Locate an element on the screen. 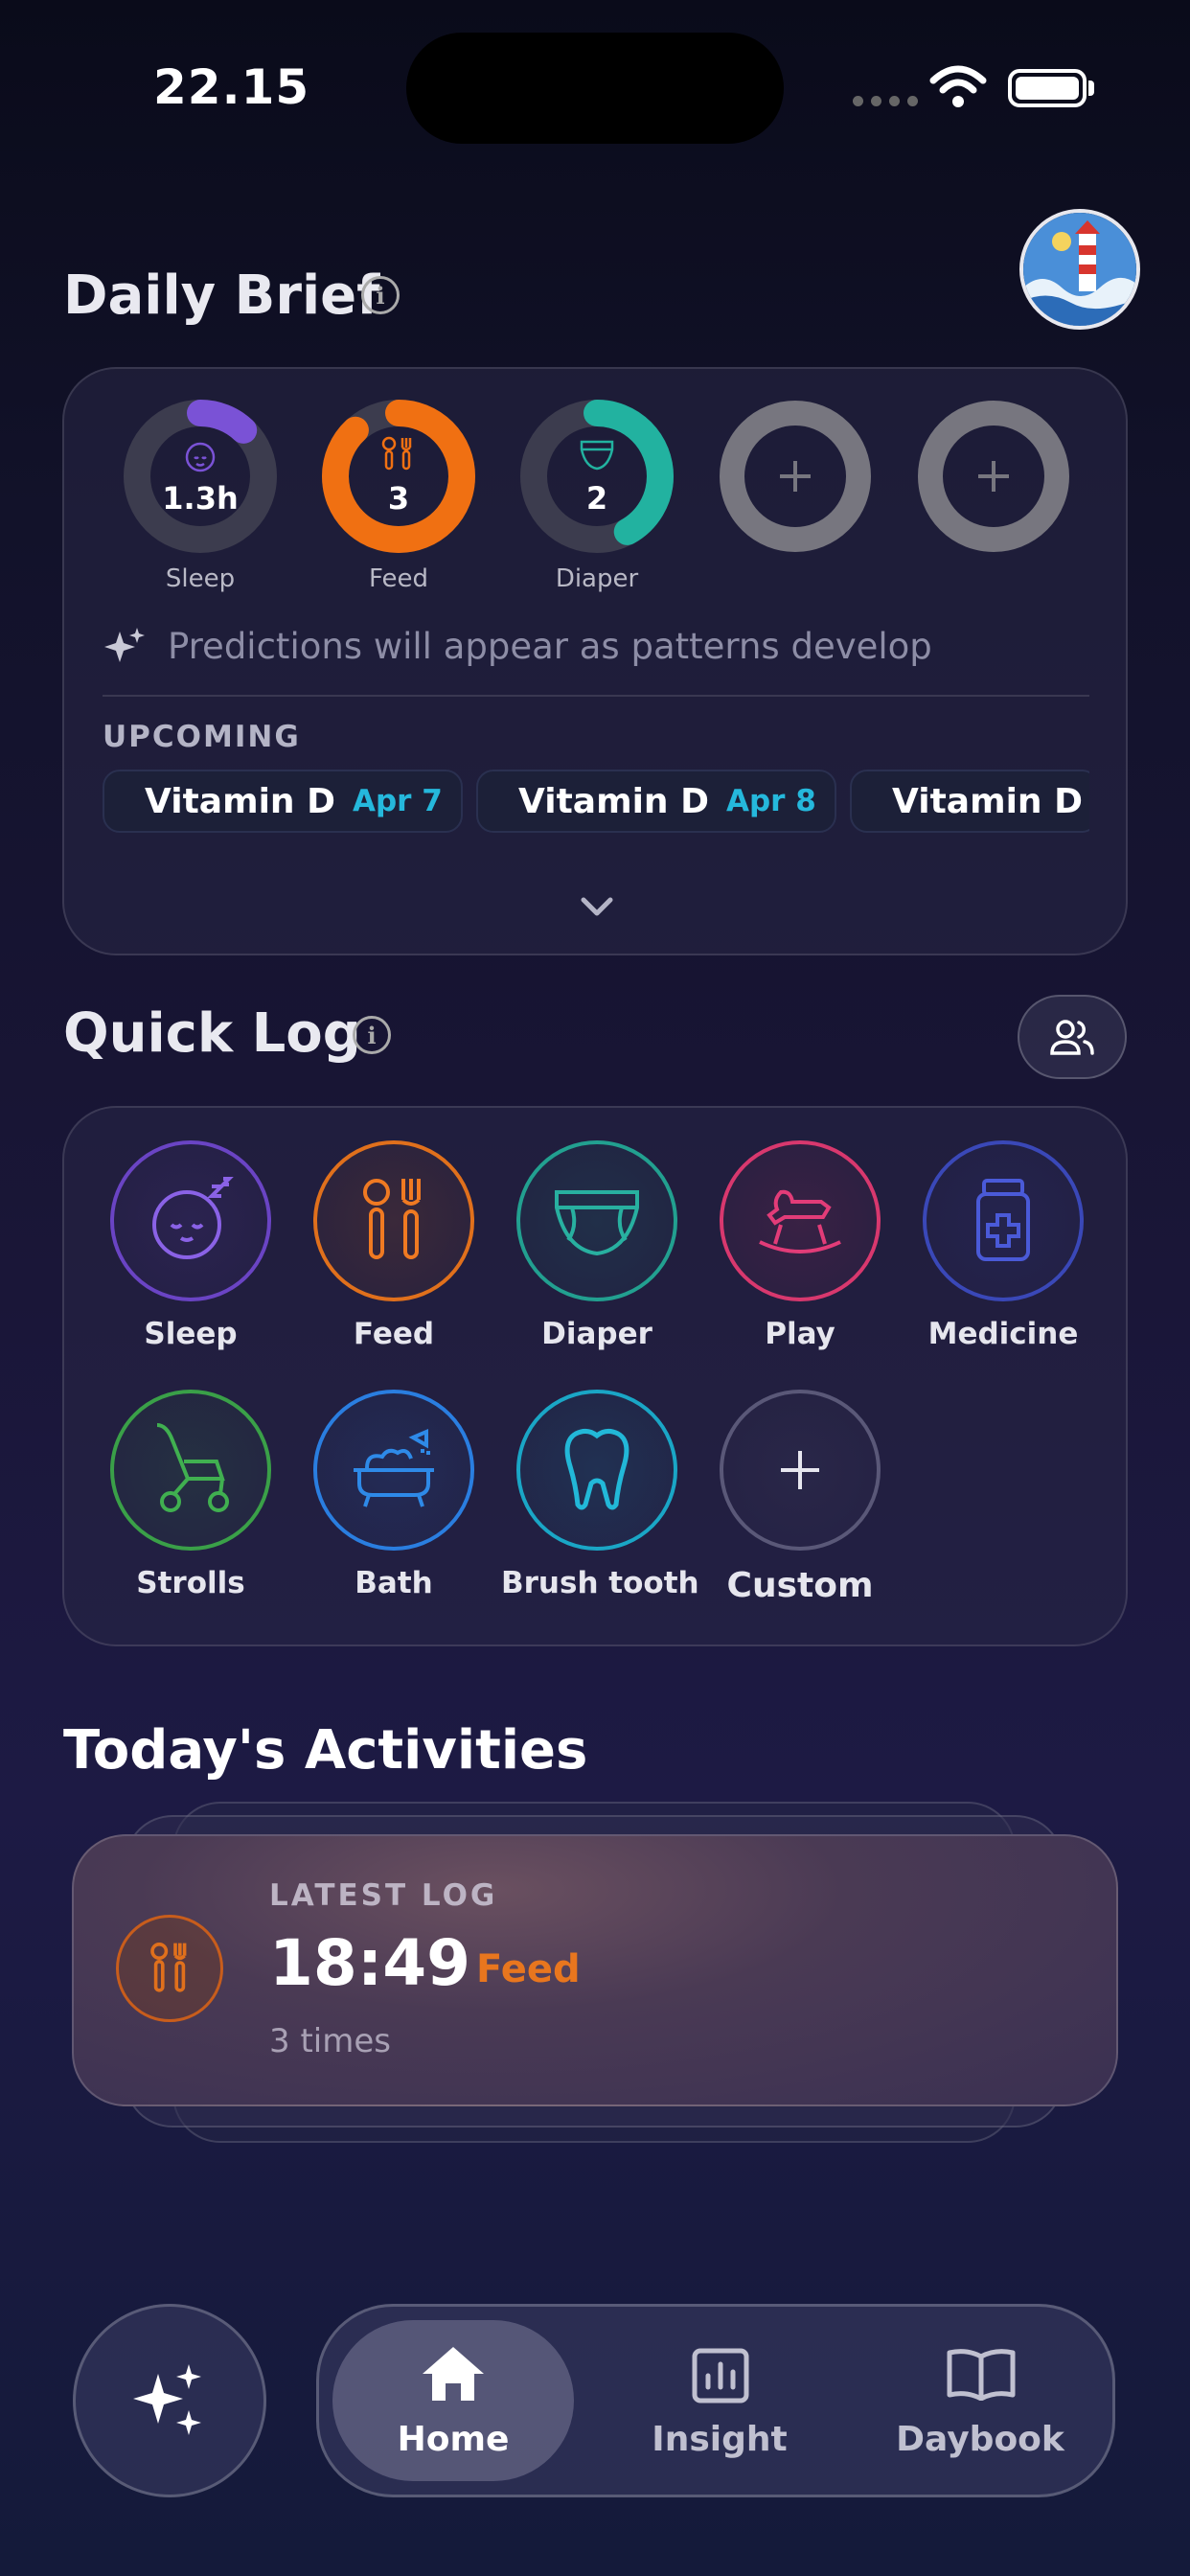 The width and height of the screenshot is (1190, 2576). bath-icon is located at coordinates (394, 1467).